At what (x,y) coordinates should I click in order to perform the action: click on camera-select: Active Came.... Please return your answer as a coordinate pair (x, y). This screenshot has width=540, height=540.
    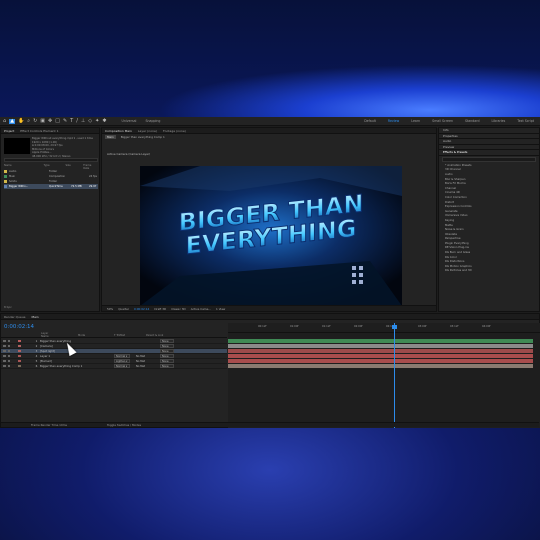
    Looking at the image, I should click on (201, 309).